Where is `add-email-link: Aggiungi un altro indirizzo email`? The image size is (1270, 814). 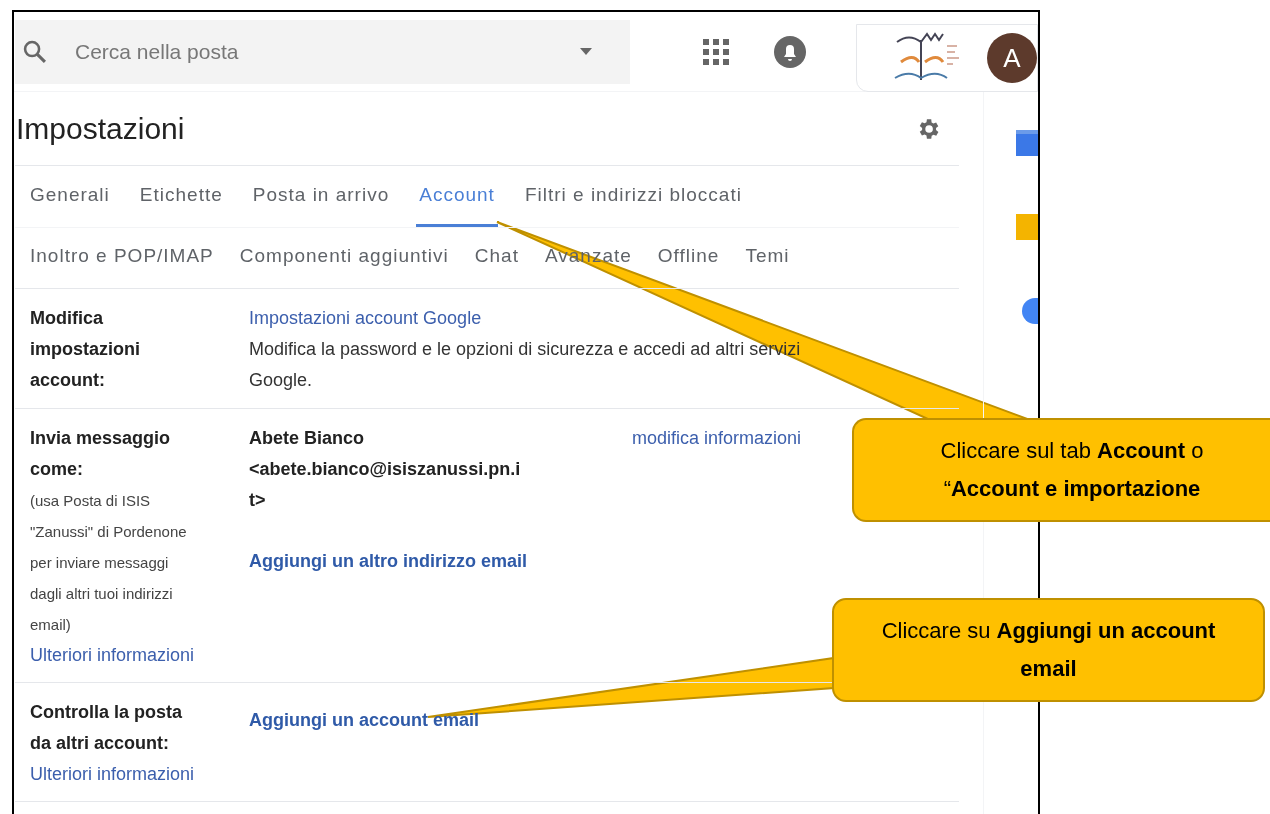 add-email-link: Aggiungi un altro indirizzo email is located at coordinates (388, 561).